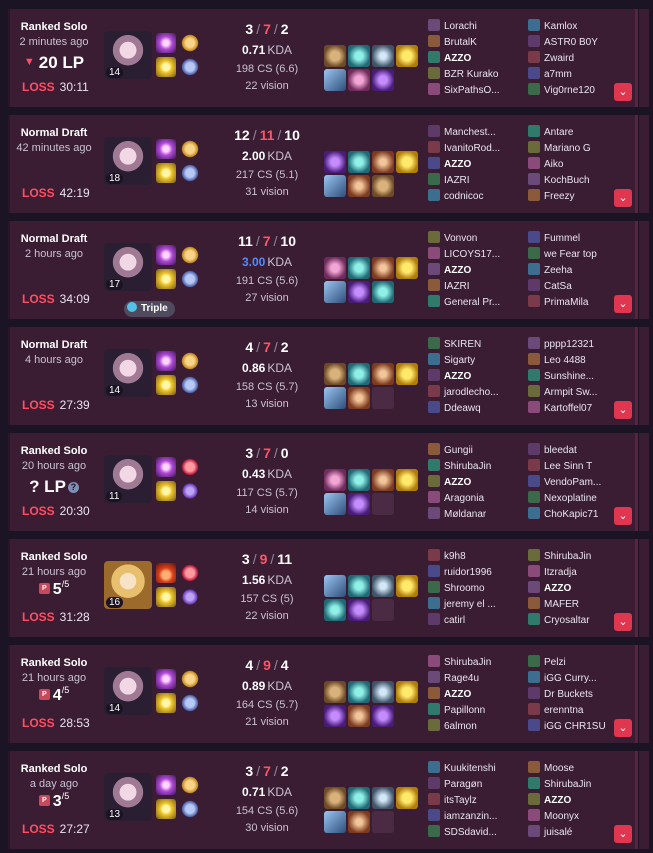 The image size is (653, 853). What do you see at coordinates (460, 238) in the screenshot?
I see `player-name: Vonvon` at bounding box center [460, 238].